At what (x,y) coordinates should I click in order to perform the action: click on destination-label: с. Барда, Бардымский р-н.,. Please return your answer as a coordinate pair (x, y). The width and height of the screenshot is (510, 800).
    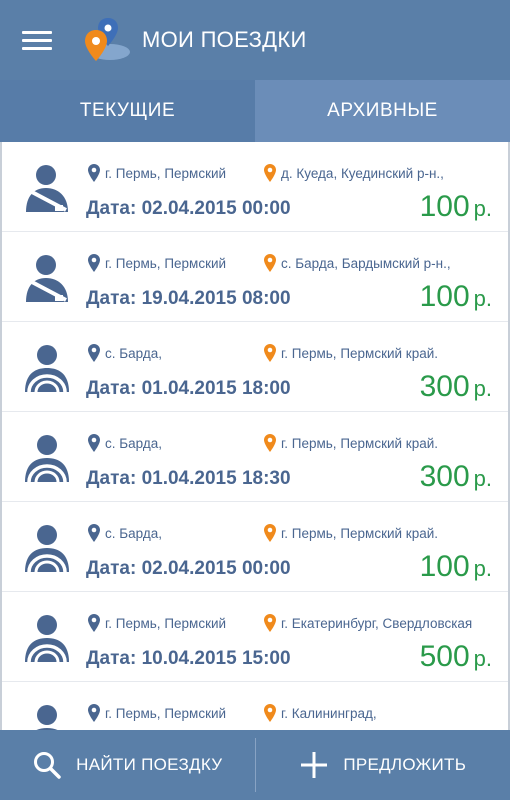
    Looking at the image, I should click on (366, 263).